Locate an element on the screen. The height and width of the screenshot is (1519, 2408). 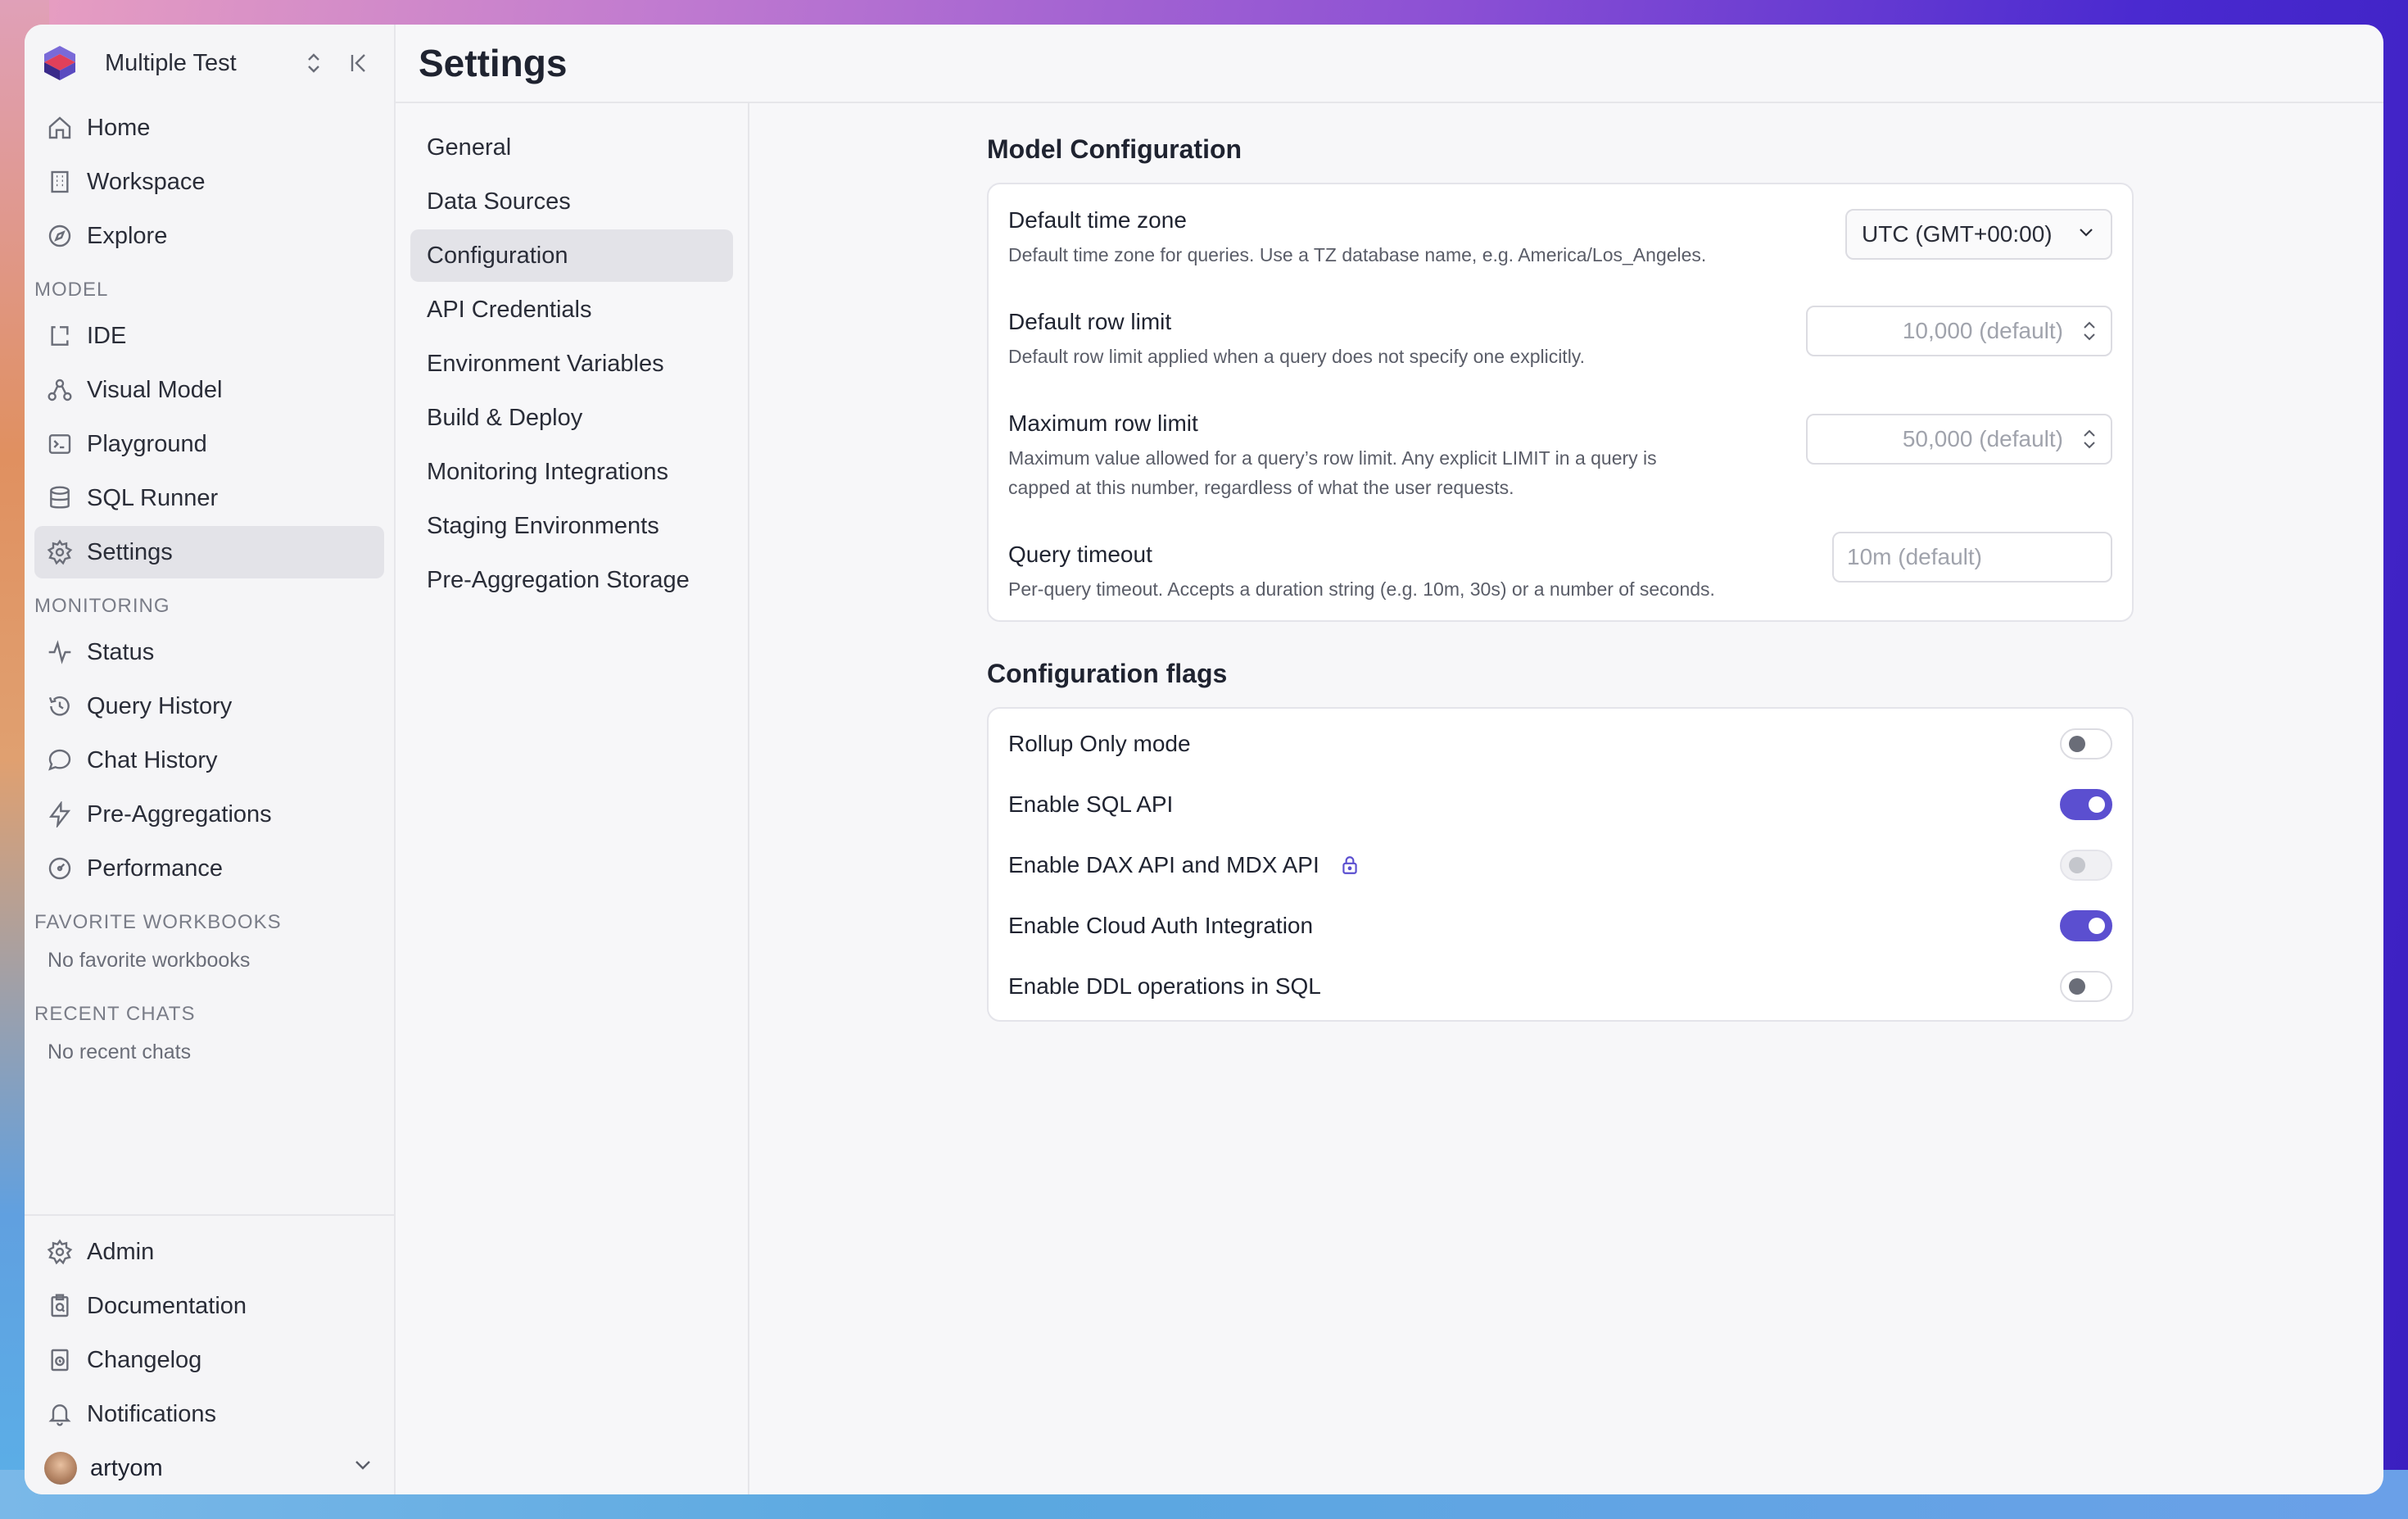
query-timeout-input: 10m (default) is located at coordinates (1972, 557).